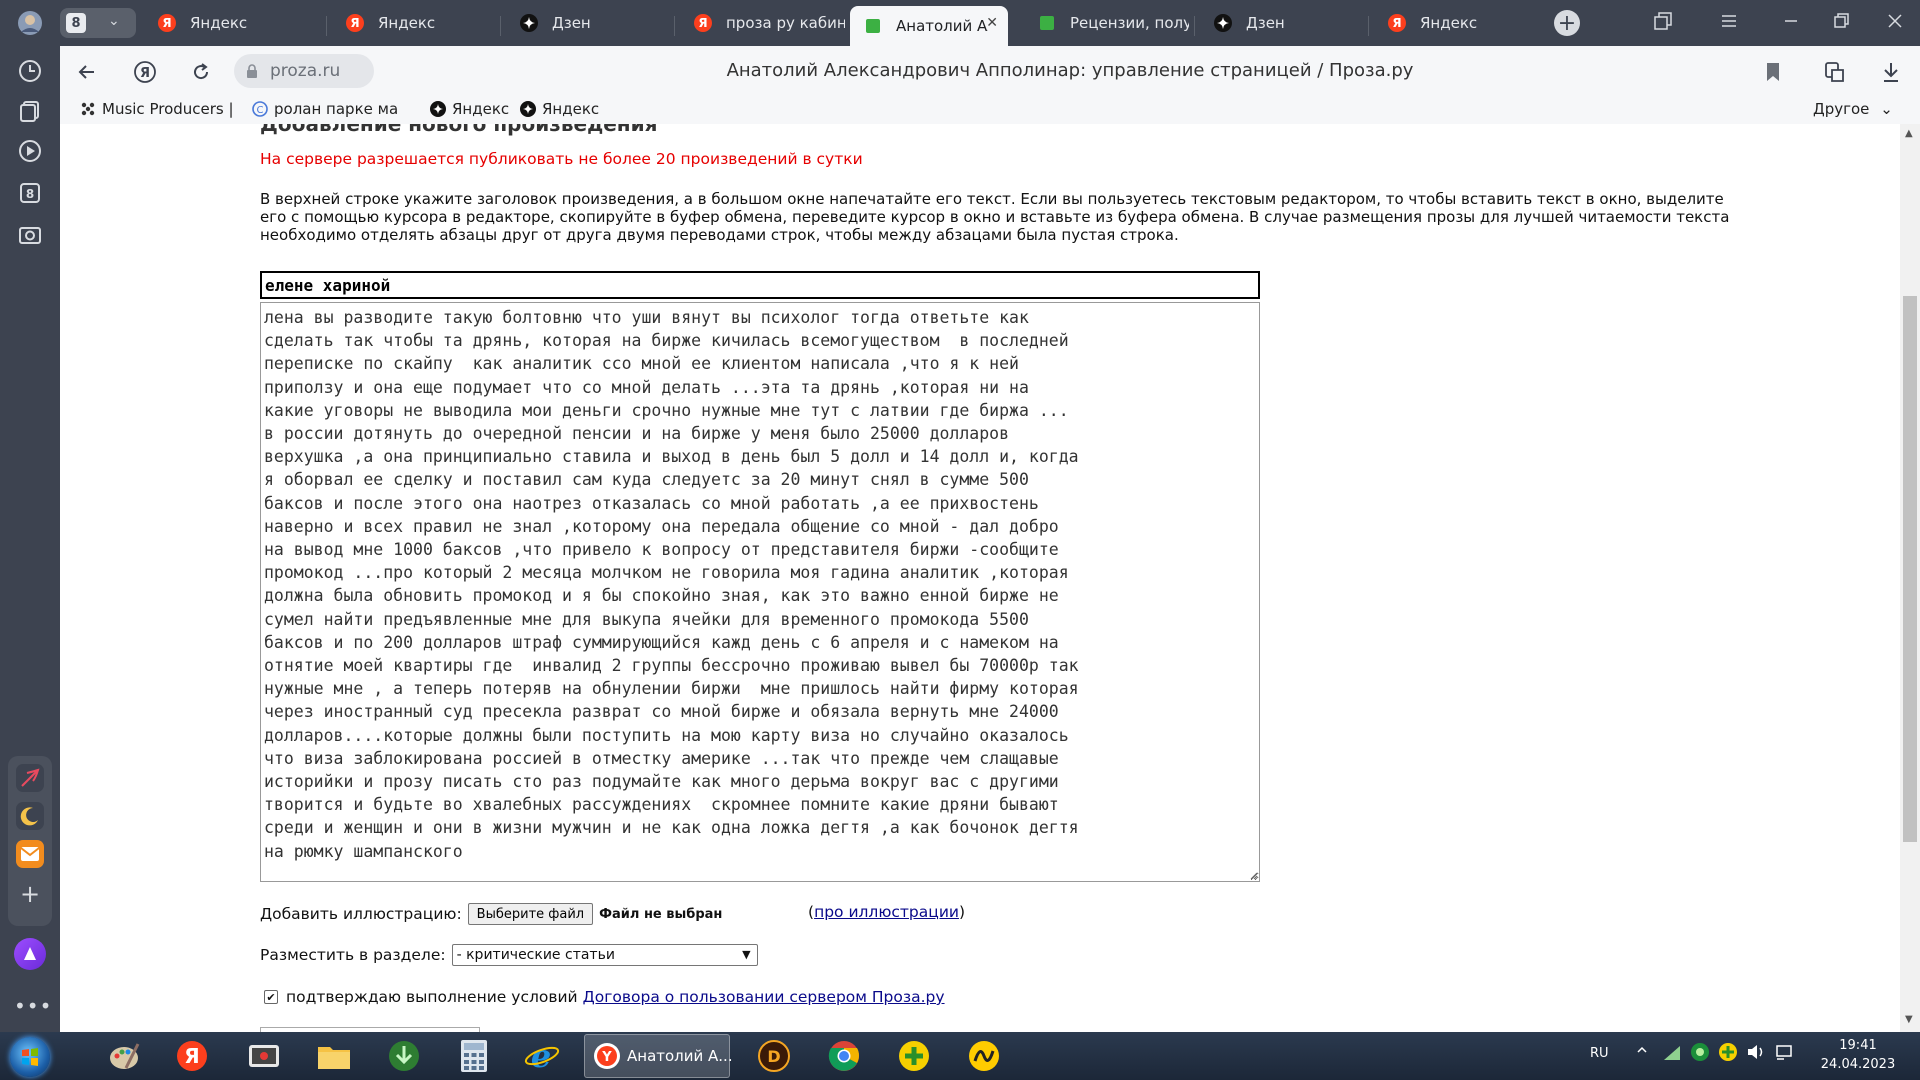 The height and width of the screenshot is (1080, 1920). Describe the element at coordinates (145, 72) in the screenshot. I see `yandex-home-button: Я` at that location.